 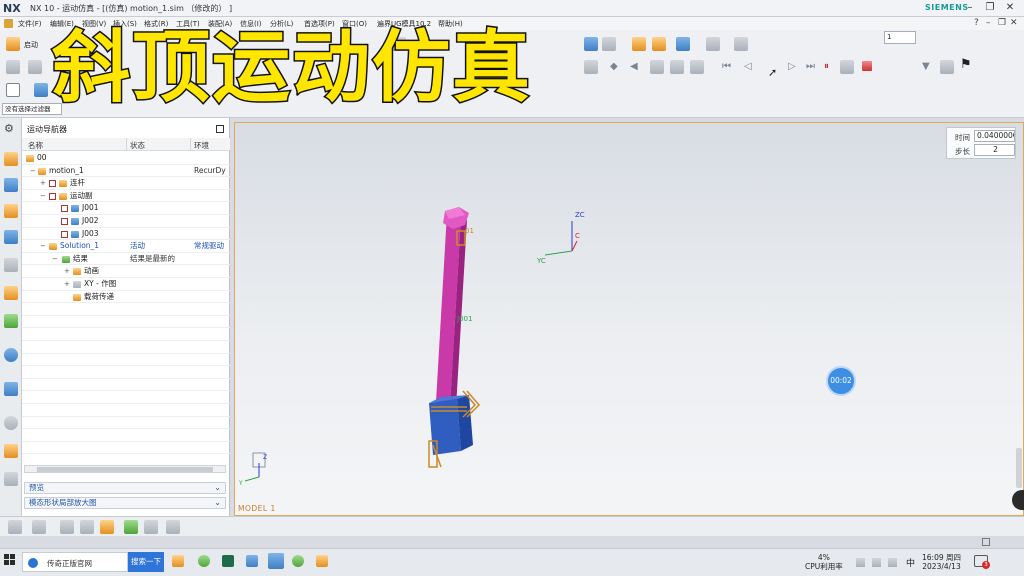 What do you see at coordinates (994, 136) in the screenshot?
I see `time-field: 0.040000C` at bounding box center [994, 136].